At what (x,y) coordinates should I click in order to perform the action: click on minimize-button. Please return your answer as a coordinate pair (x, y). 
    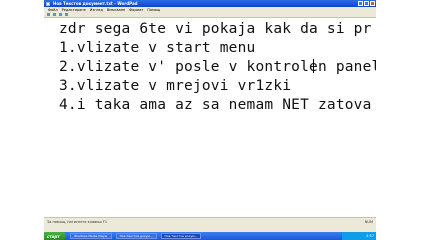
    Looking at the image, I should click on (360, 3).